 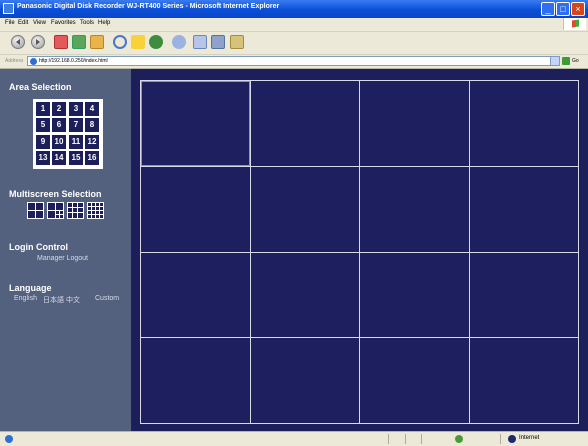 I want to click on maximize-button: □, so click(x=563, y=9).